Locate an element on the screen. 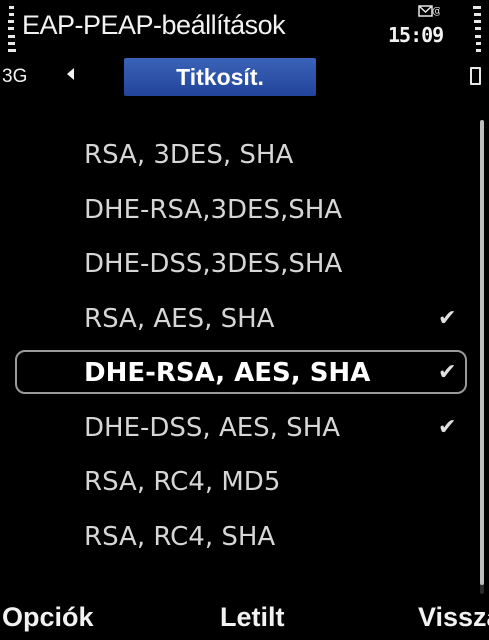  nav-left-arrow-icon is located at coordinates (70, 74).